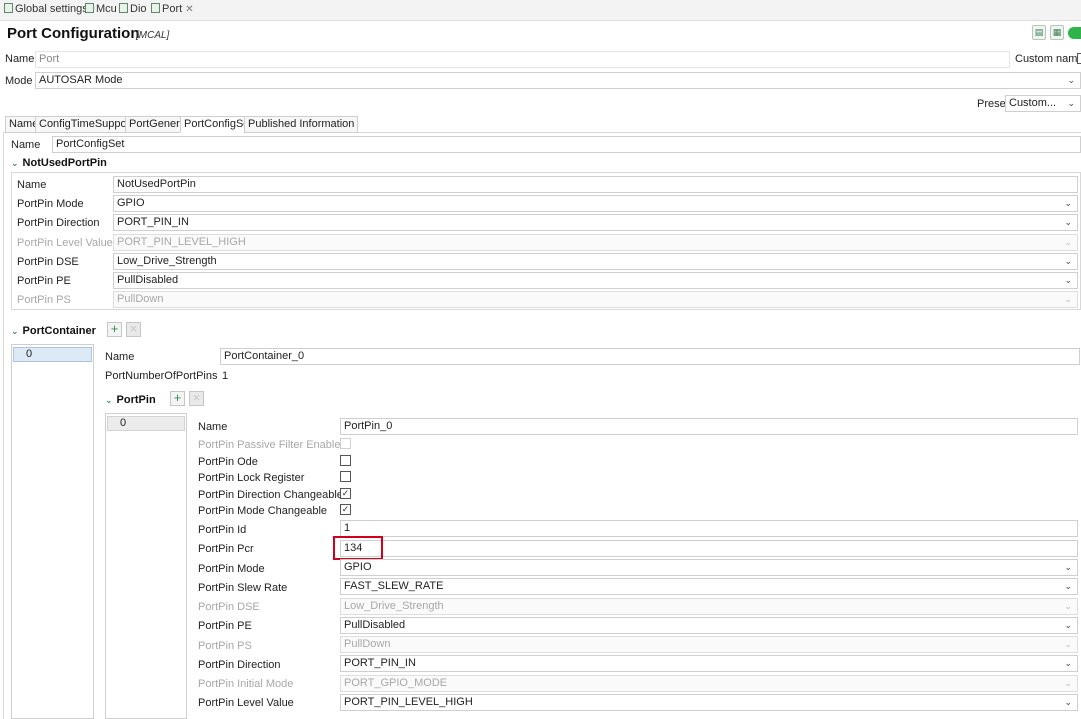  What do you see at coordinates (8, 8) in the screenshot?
I see `settings-file-icon` at bounding box center [8, 8].